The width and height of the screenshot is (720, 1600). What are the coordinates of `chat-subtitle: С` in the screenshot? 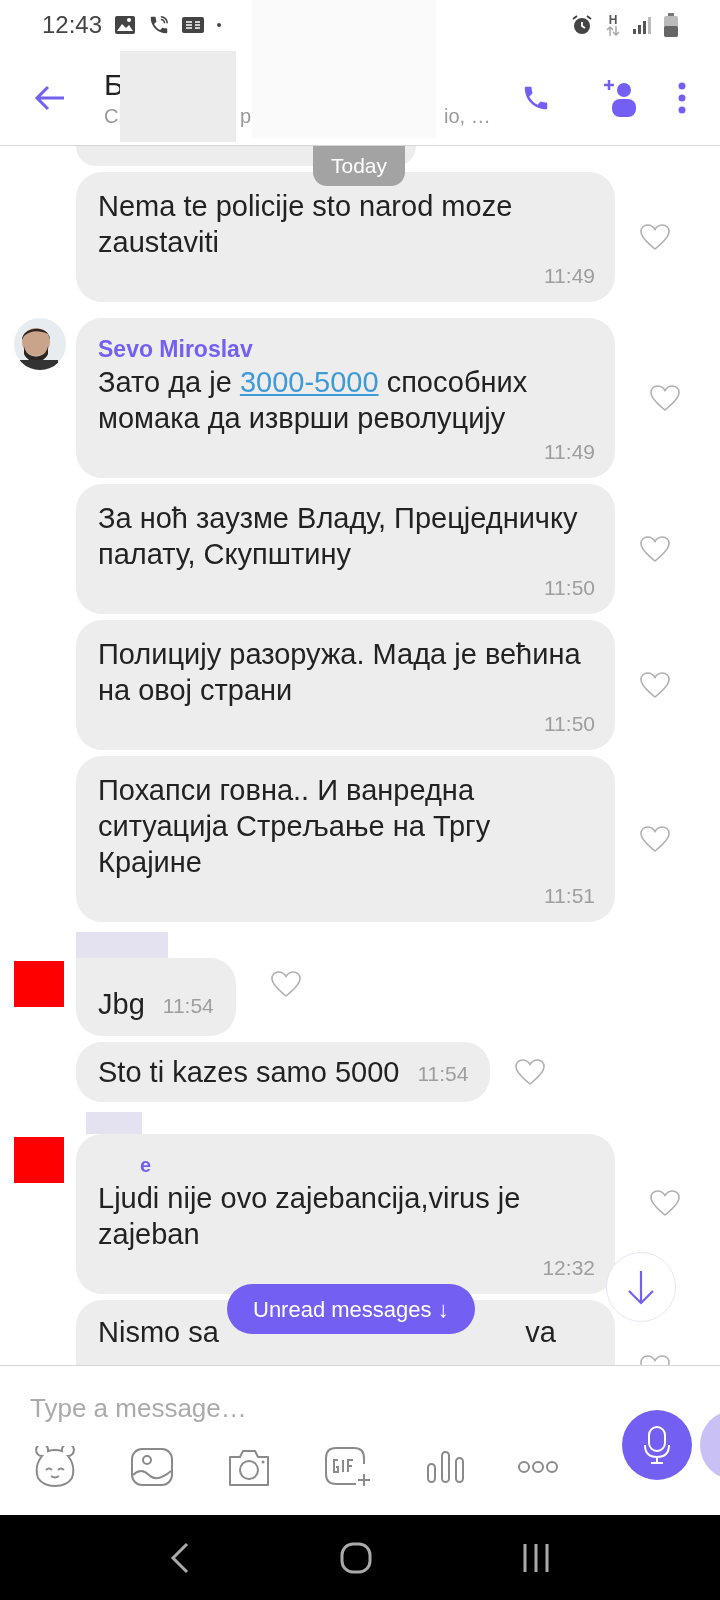 It's located at (111, 115).